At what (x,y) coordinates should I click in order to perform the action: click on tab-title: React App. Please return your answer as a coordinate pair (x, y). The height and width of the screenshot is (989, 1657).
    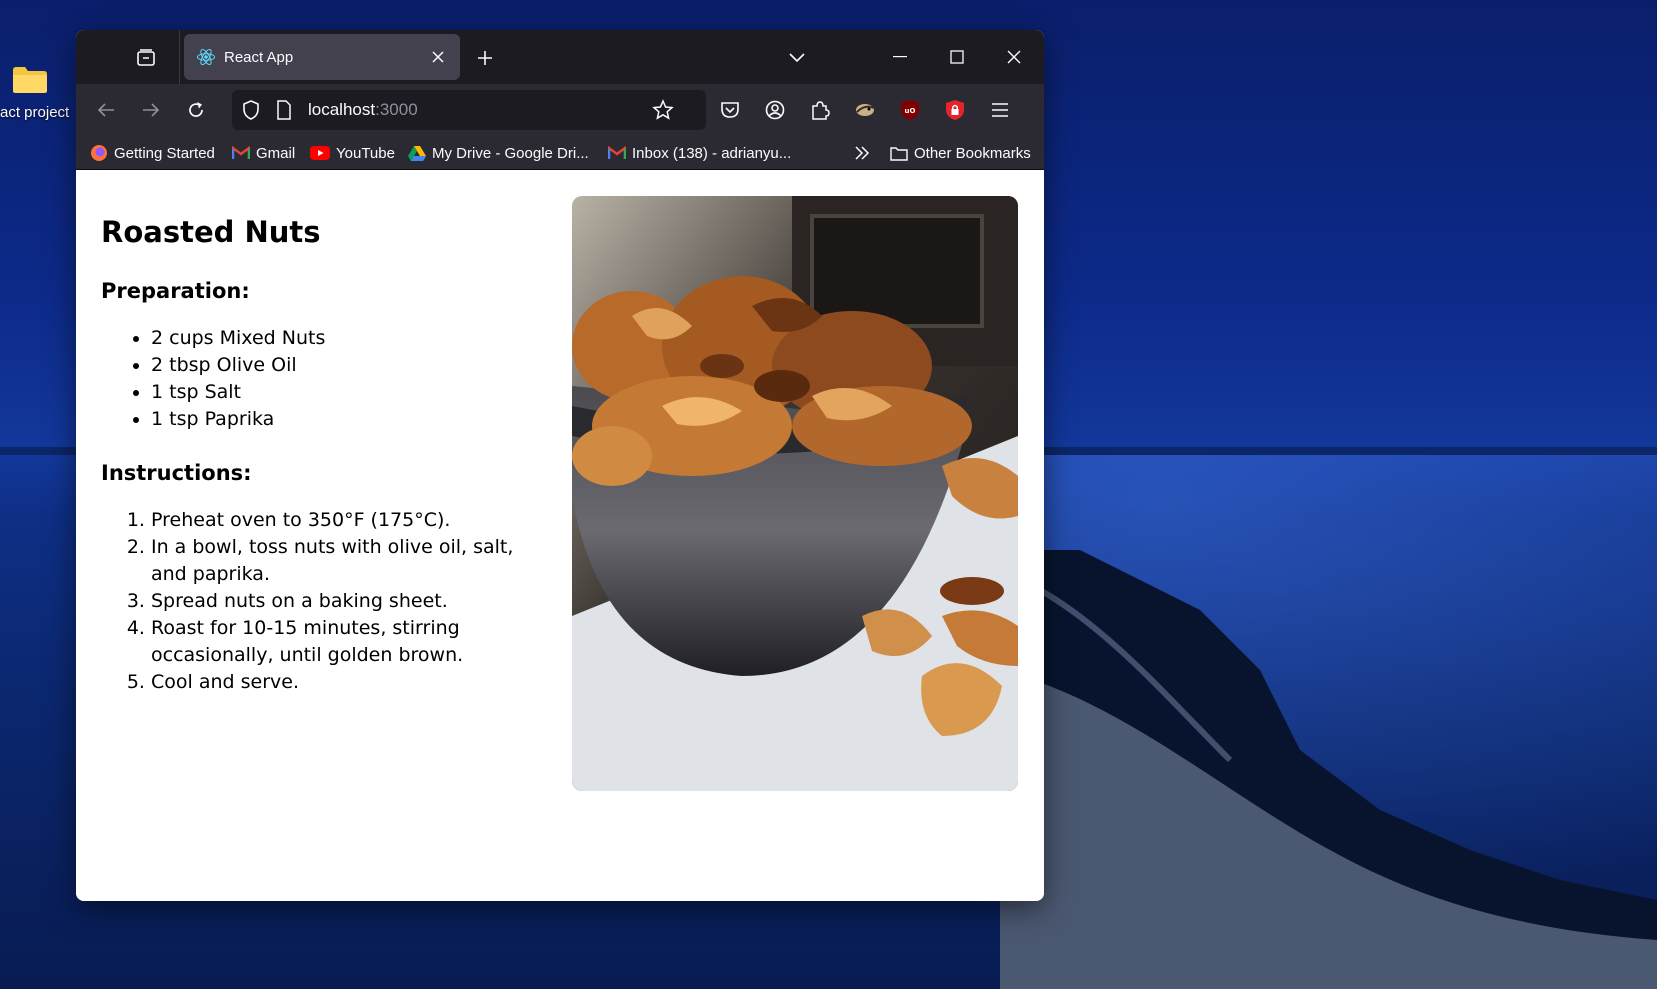
    Looking at the image, I should click on (259, 57).